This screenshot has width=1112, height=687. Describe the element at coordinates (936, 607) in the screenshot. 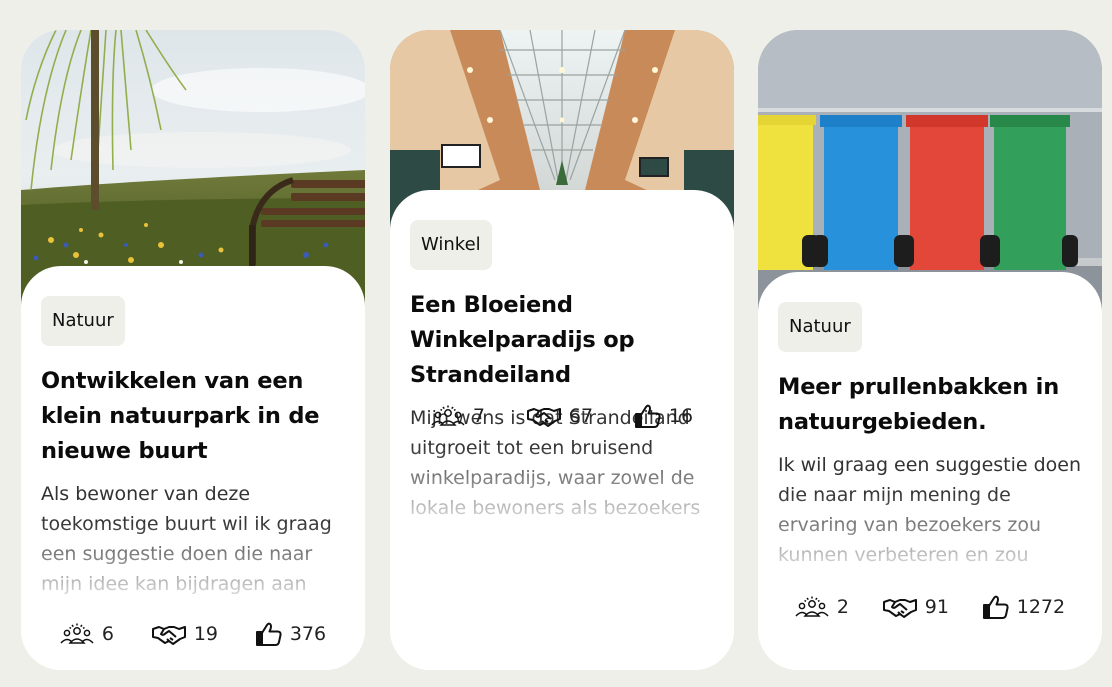

I see `collaborations-value: 91` at that location.